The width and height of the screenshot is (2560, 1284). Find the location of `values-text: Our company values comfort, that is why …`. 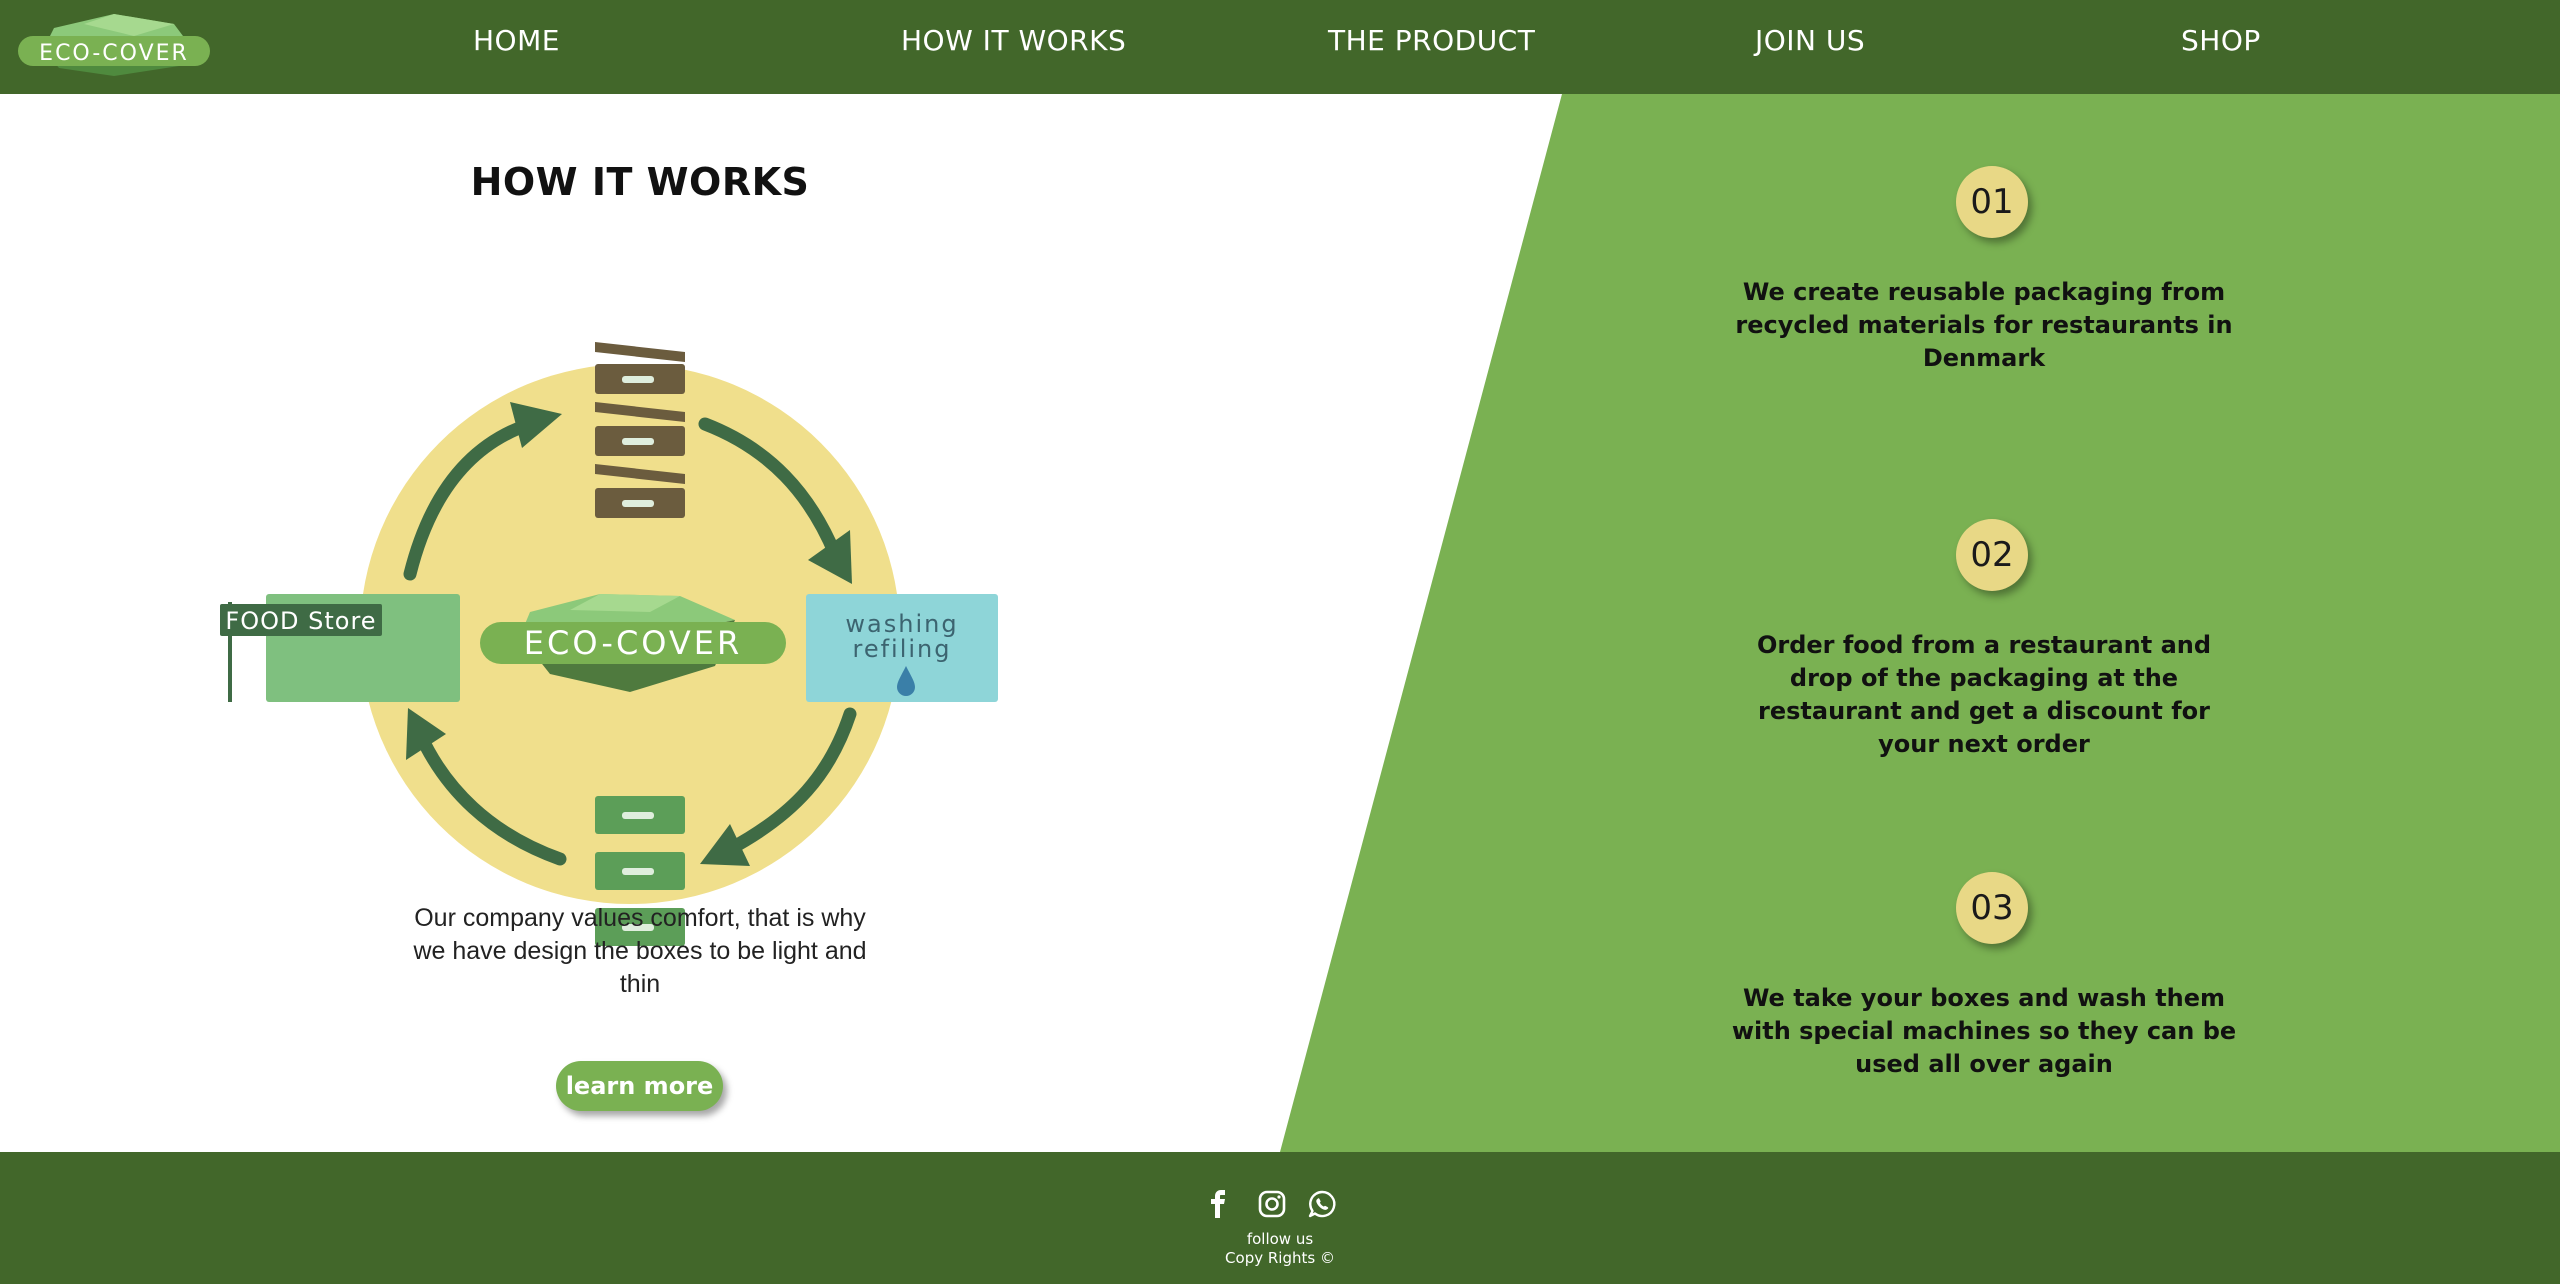

values-text: Our company values comfort, that is why … is located at coordinates (640, 951).